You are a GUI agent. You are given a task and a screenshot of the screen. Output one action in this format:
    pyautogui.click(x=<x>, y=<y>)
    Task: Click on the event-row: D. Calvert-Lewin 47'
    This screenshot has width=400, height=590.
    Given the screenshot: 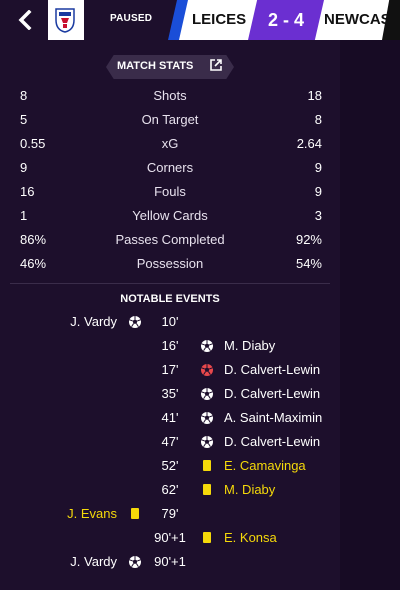 What is the action you would take?
    pyautogui.click(x=170, y=441)
    